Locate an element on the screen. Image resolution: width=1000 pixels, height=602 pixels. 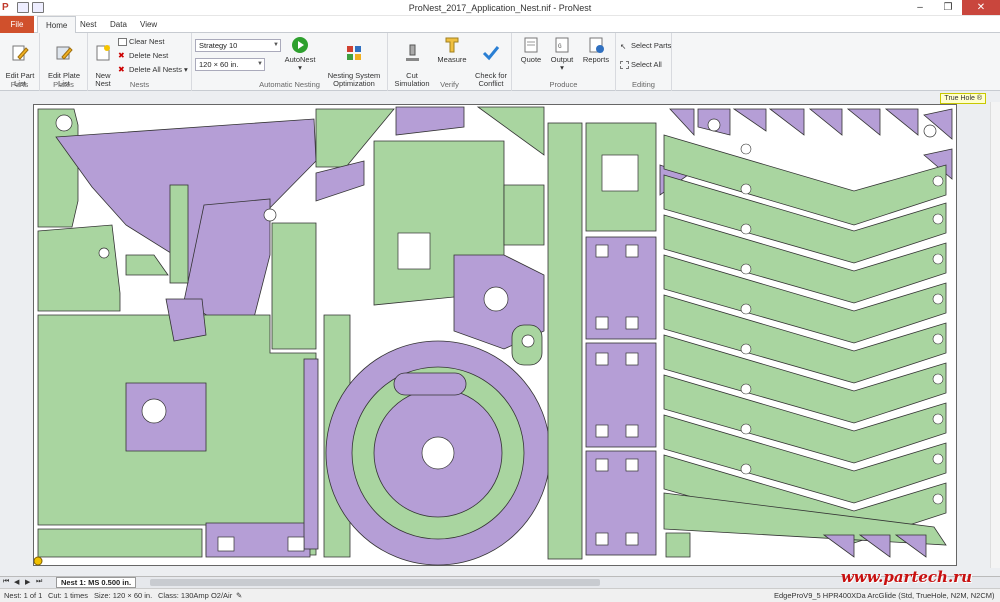
watermark: www.partech.ru is located at coordinates (906, 577).